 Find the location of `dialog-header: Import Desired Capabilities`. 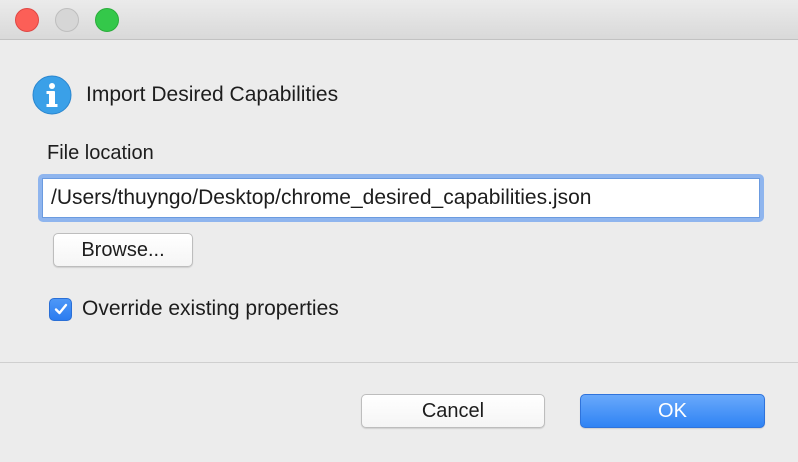

dialog-header: Import Desired Capabilities is located at coordinates (185, 95).